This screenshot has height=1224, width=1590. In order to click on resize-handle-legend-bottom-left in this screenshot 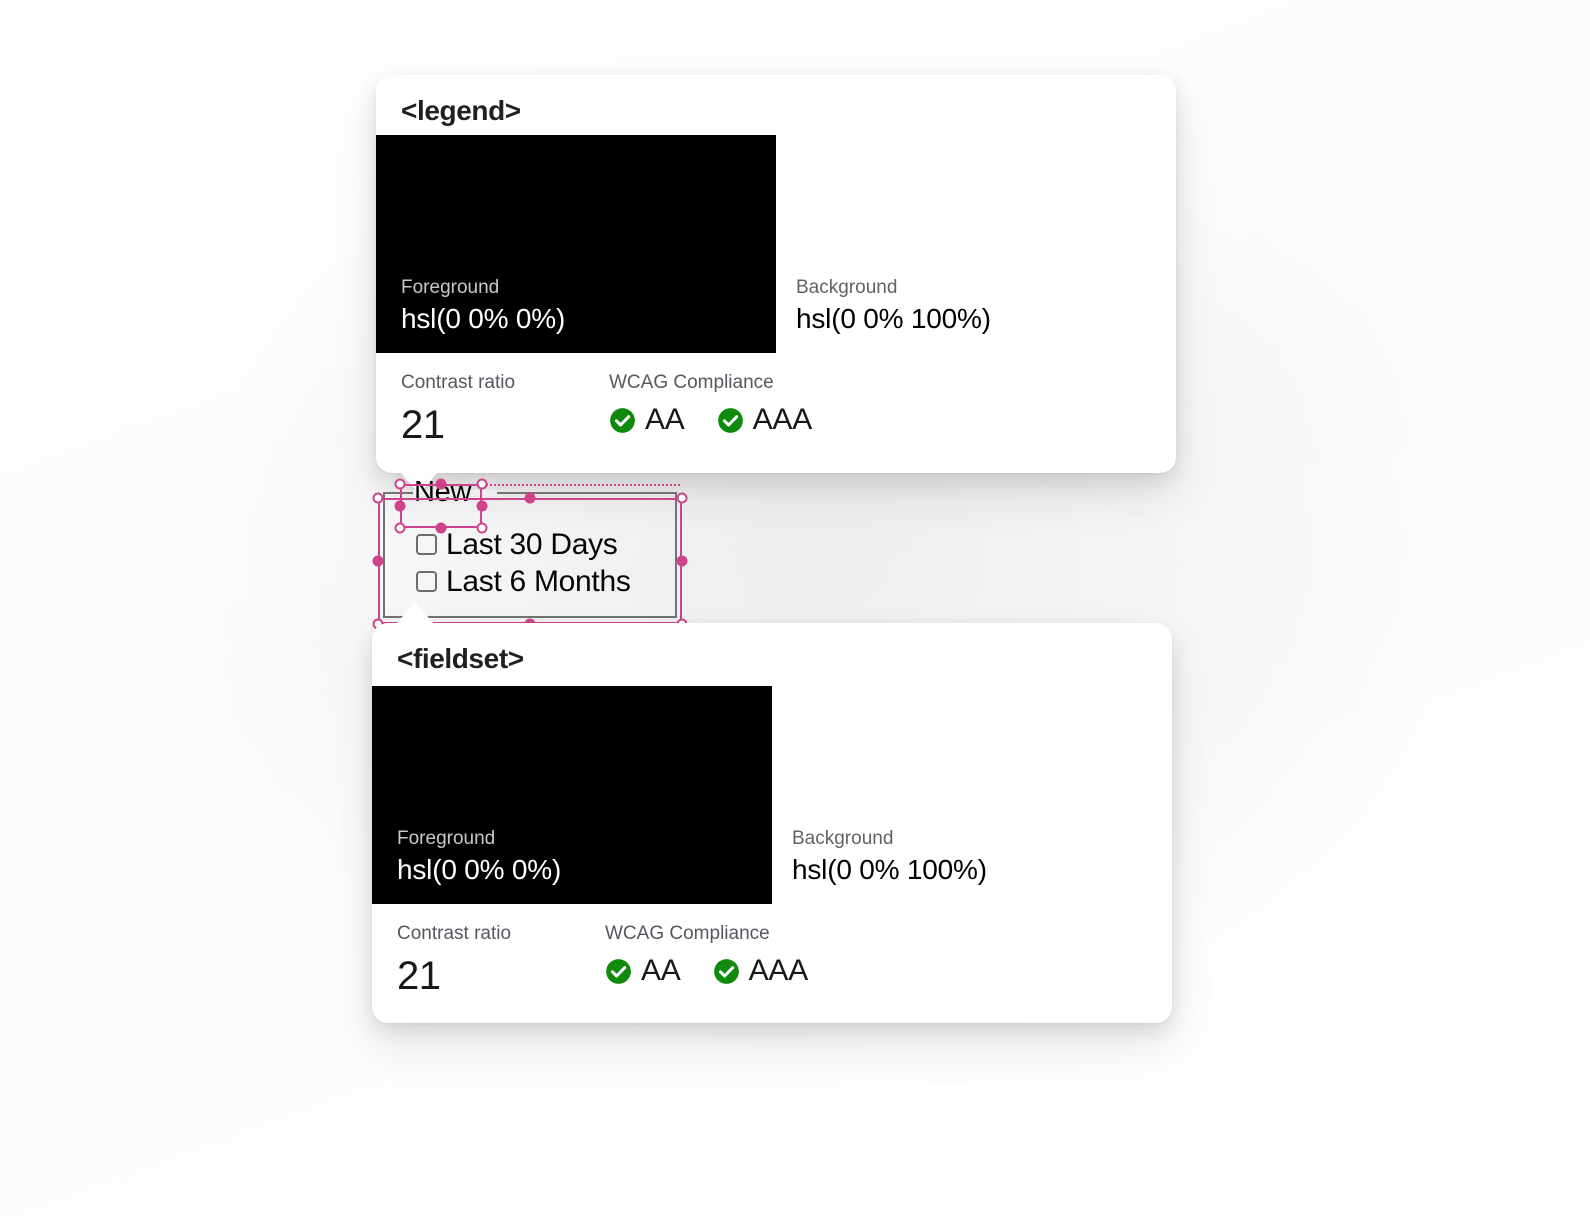, I will do `click(400, 528)`.